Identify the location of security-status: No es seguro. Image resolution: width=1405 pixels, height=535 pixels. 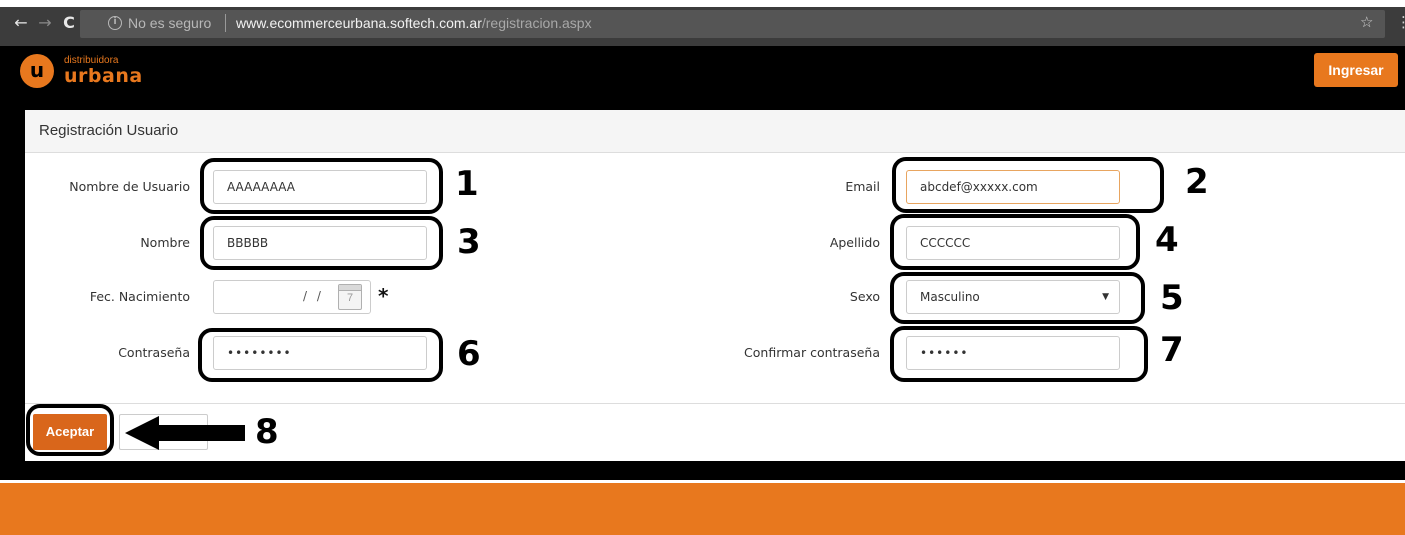
(170, 23).